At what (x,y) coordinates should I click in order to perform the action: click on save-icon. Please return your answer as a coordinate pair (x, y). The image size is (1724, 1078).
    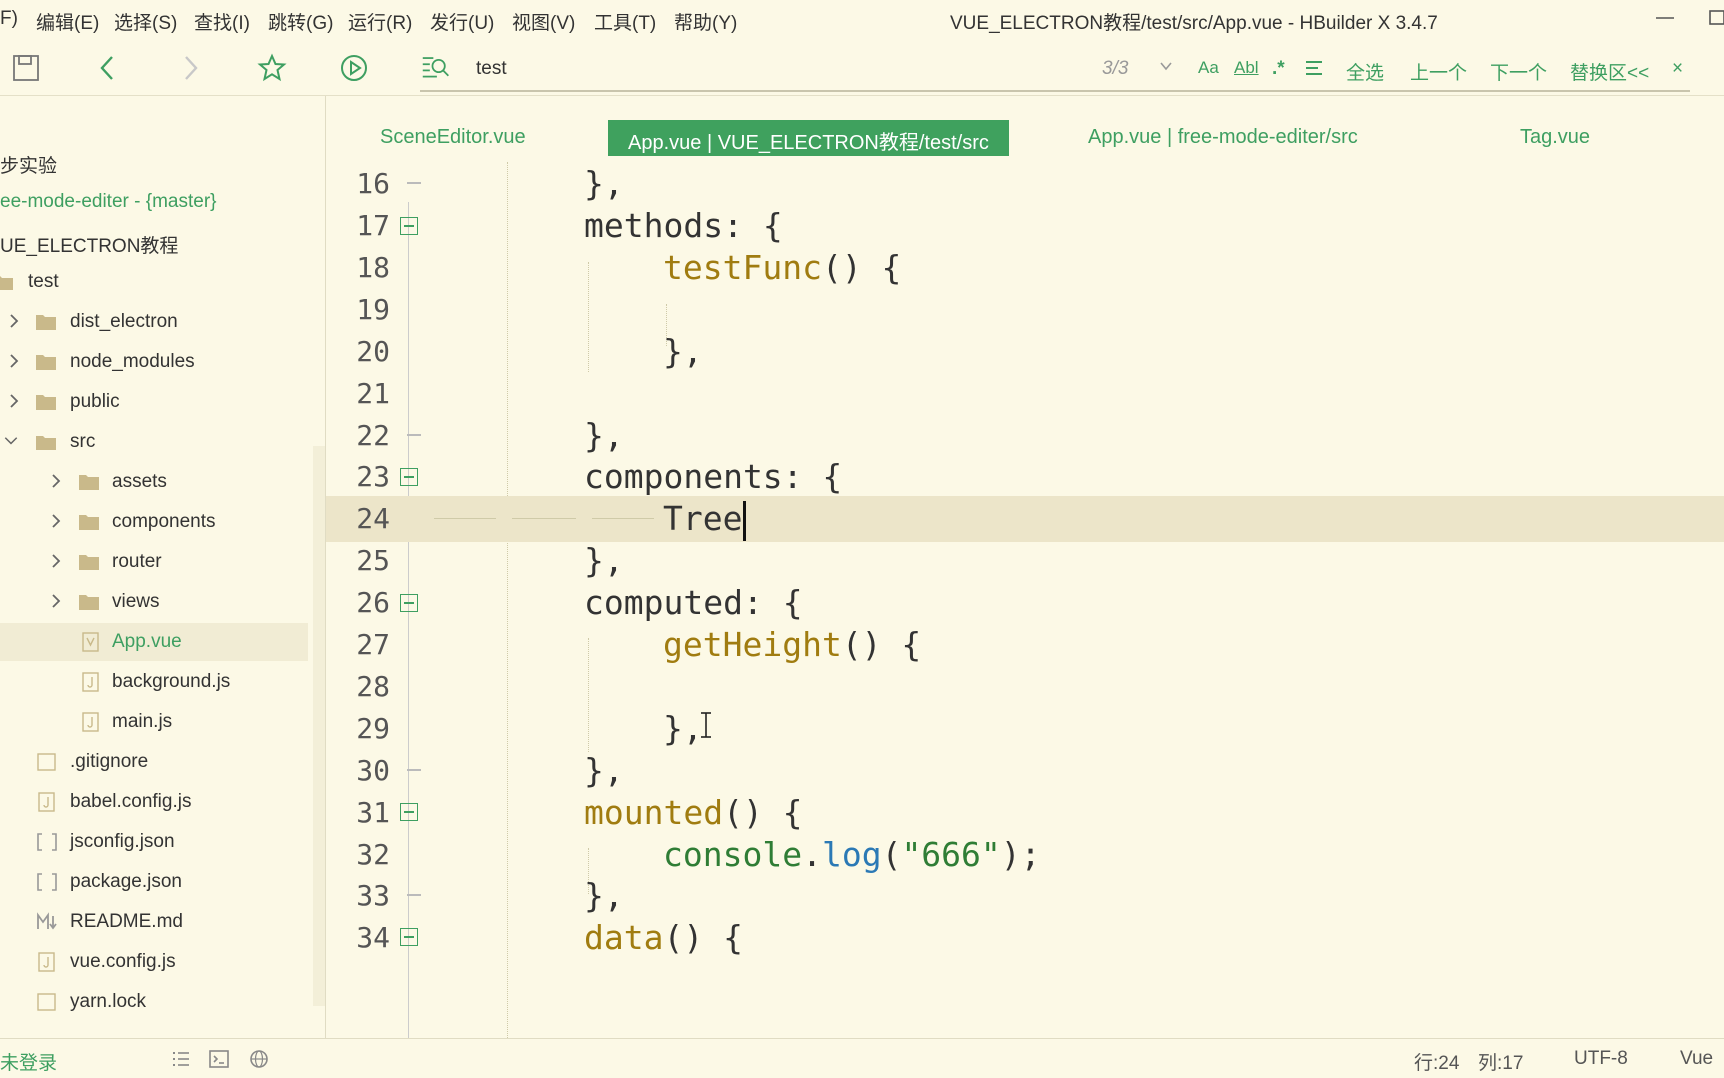
    Looking at the image, I should click on (26, 68).